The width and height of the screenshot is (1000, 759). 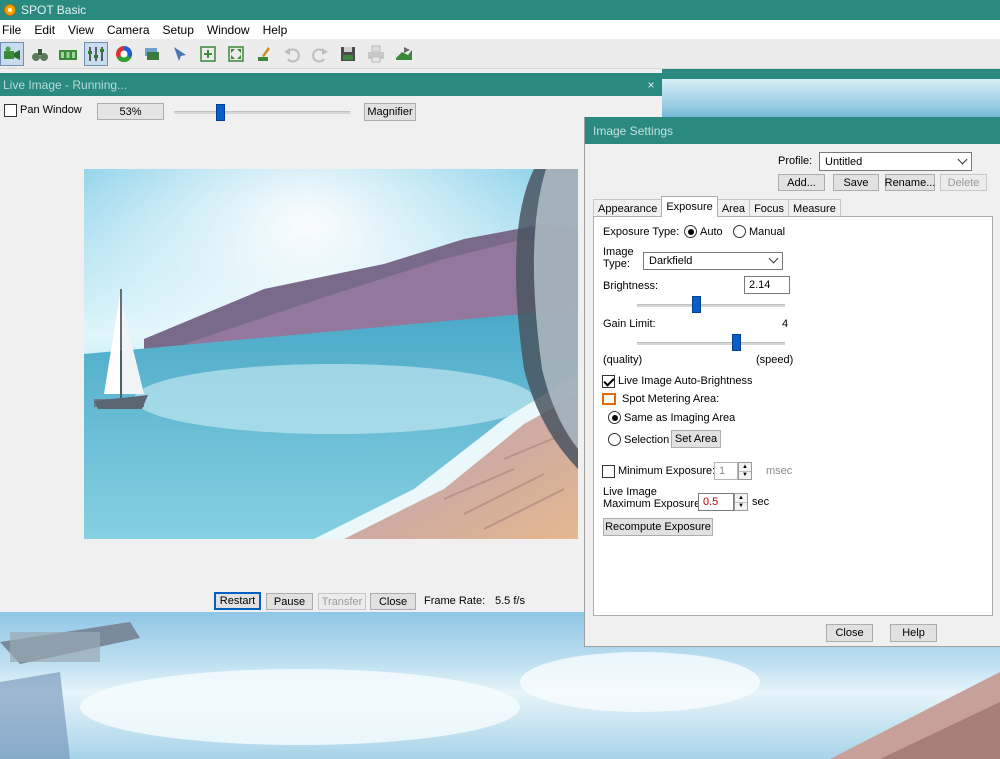 What do you see at coordinates (277, 30) in the screenshot?
I see `menu-help: Help` at bounding box center [277, 30].